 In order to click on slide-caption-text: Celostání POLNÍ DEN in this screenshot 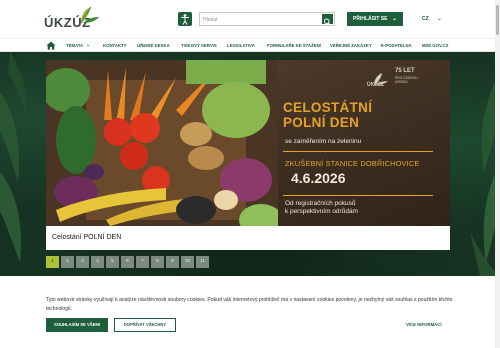, I will do `click(87, 237)`.